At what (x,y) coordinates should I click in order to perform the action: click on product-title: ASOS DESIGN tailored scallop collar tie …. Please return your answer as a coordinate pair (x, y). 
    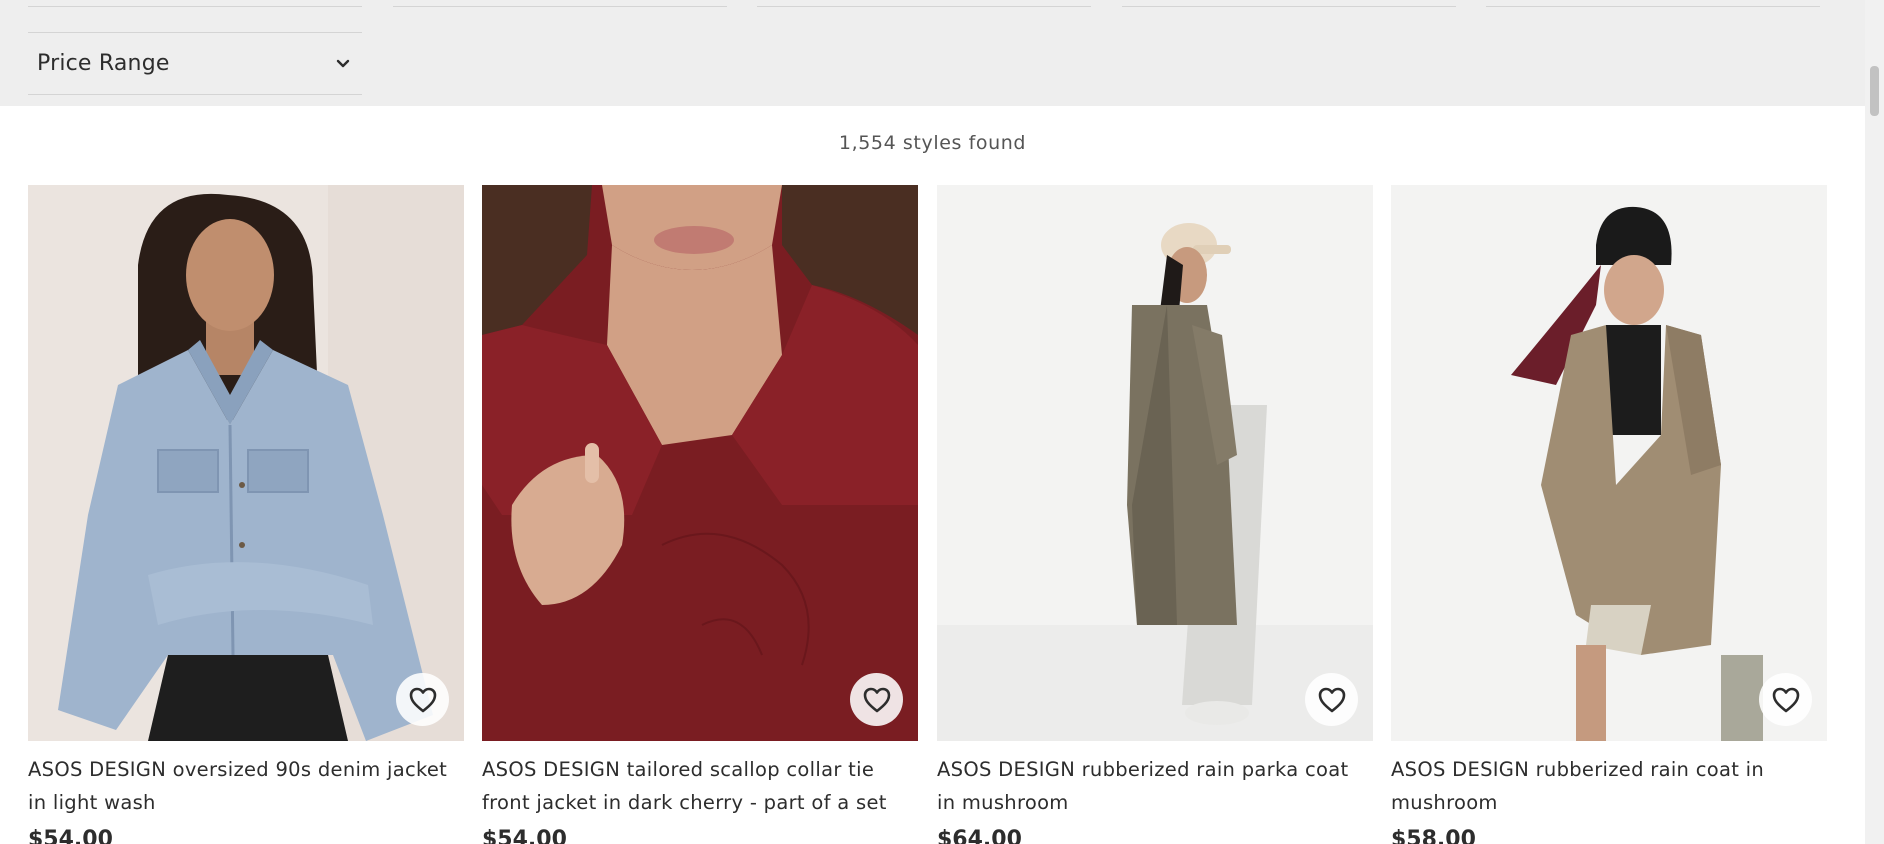
    Looking at the image, I should click on (700, 786).